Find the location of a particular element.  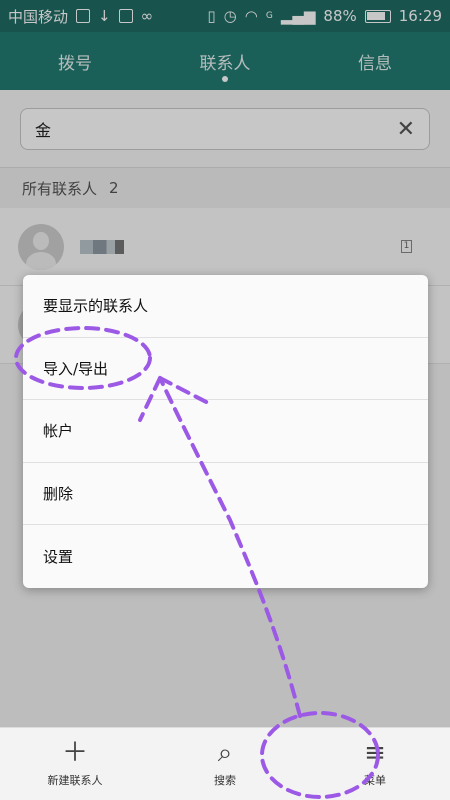

menu-item-delete: 删除 is located at coordinates (225, 494).